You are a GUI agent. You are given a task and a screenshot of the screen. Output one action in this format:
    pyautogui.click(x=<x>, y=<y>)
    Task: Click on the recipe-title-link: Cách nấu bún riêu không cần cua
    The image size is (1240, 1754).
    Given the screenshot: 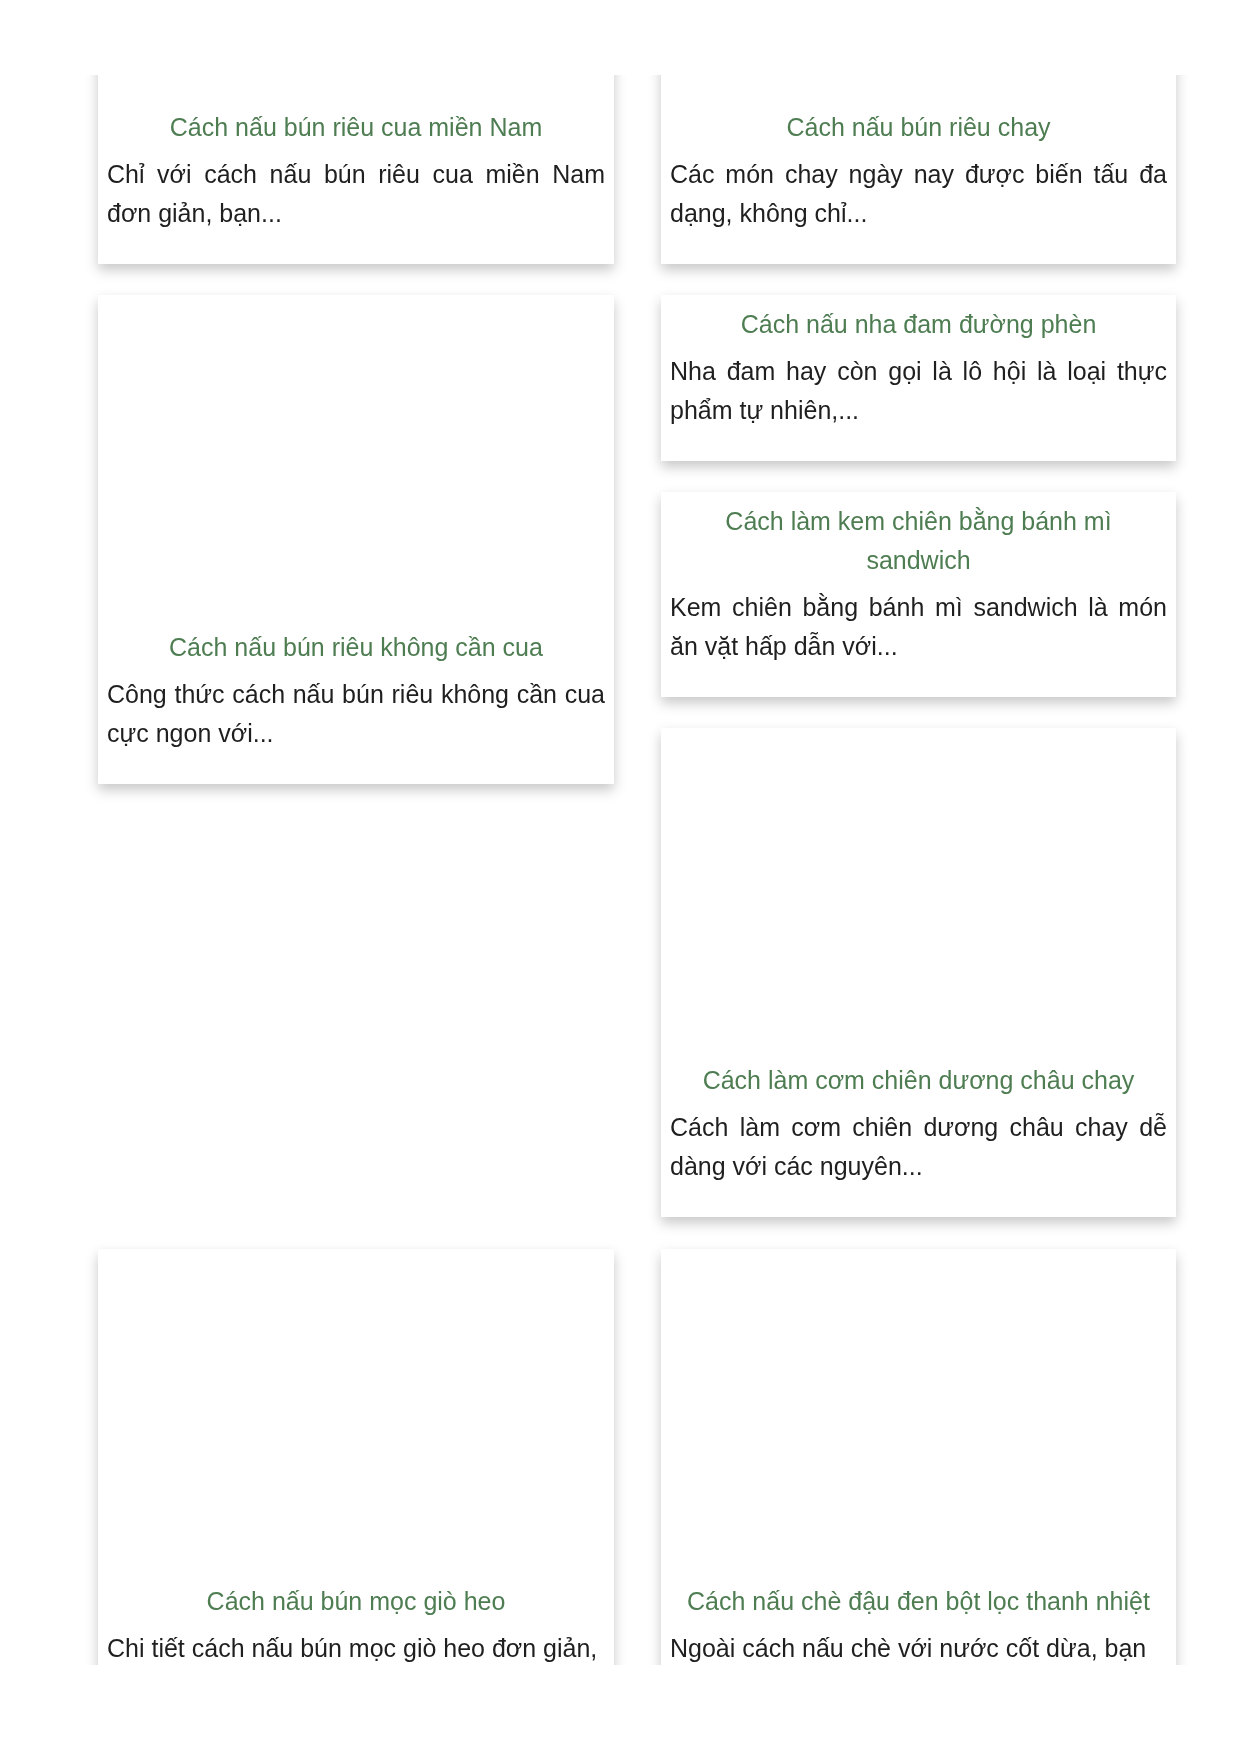 What is the action you would take?
    pyautogui.click(x=356, y=647)
    